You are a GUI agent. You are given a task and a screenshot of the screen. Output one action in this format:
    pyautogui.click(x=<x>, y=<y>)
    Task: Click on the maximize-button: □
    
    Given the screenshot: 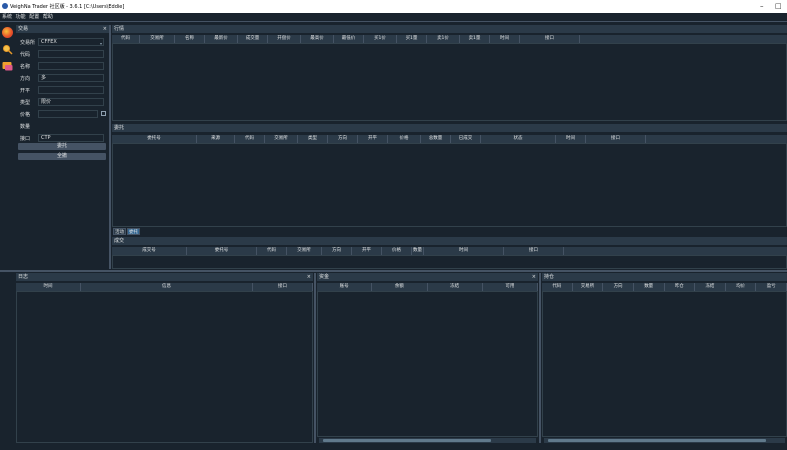 What is the action you would take?
    pyautogui.click(x=778, y=6)
    